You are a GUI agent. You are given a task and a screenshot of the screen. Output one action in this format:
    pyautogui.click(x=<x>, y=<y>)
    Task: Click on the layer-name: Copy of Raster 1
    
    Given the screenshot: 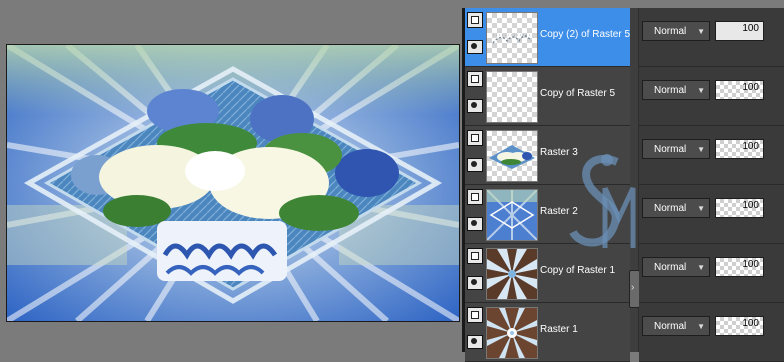 What is the action you would take?
    pyautogui.click(x=578, y=270)
    